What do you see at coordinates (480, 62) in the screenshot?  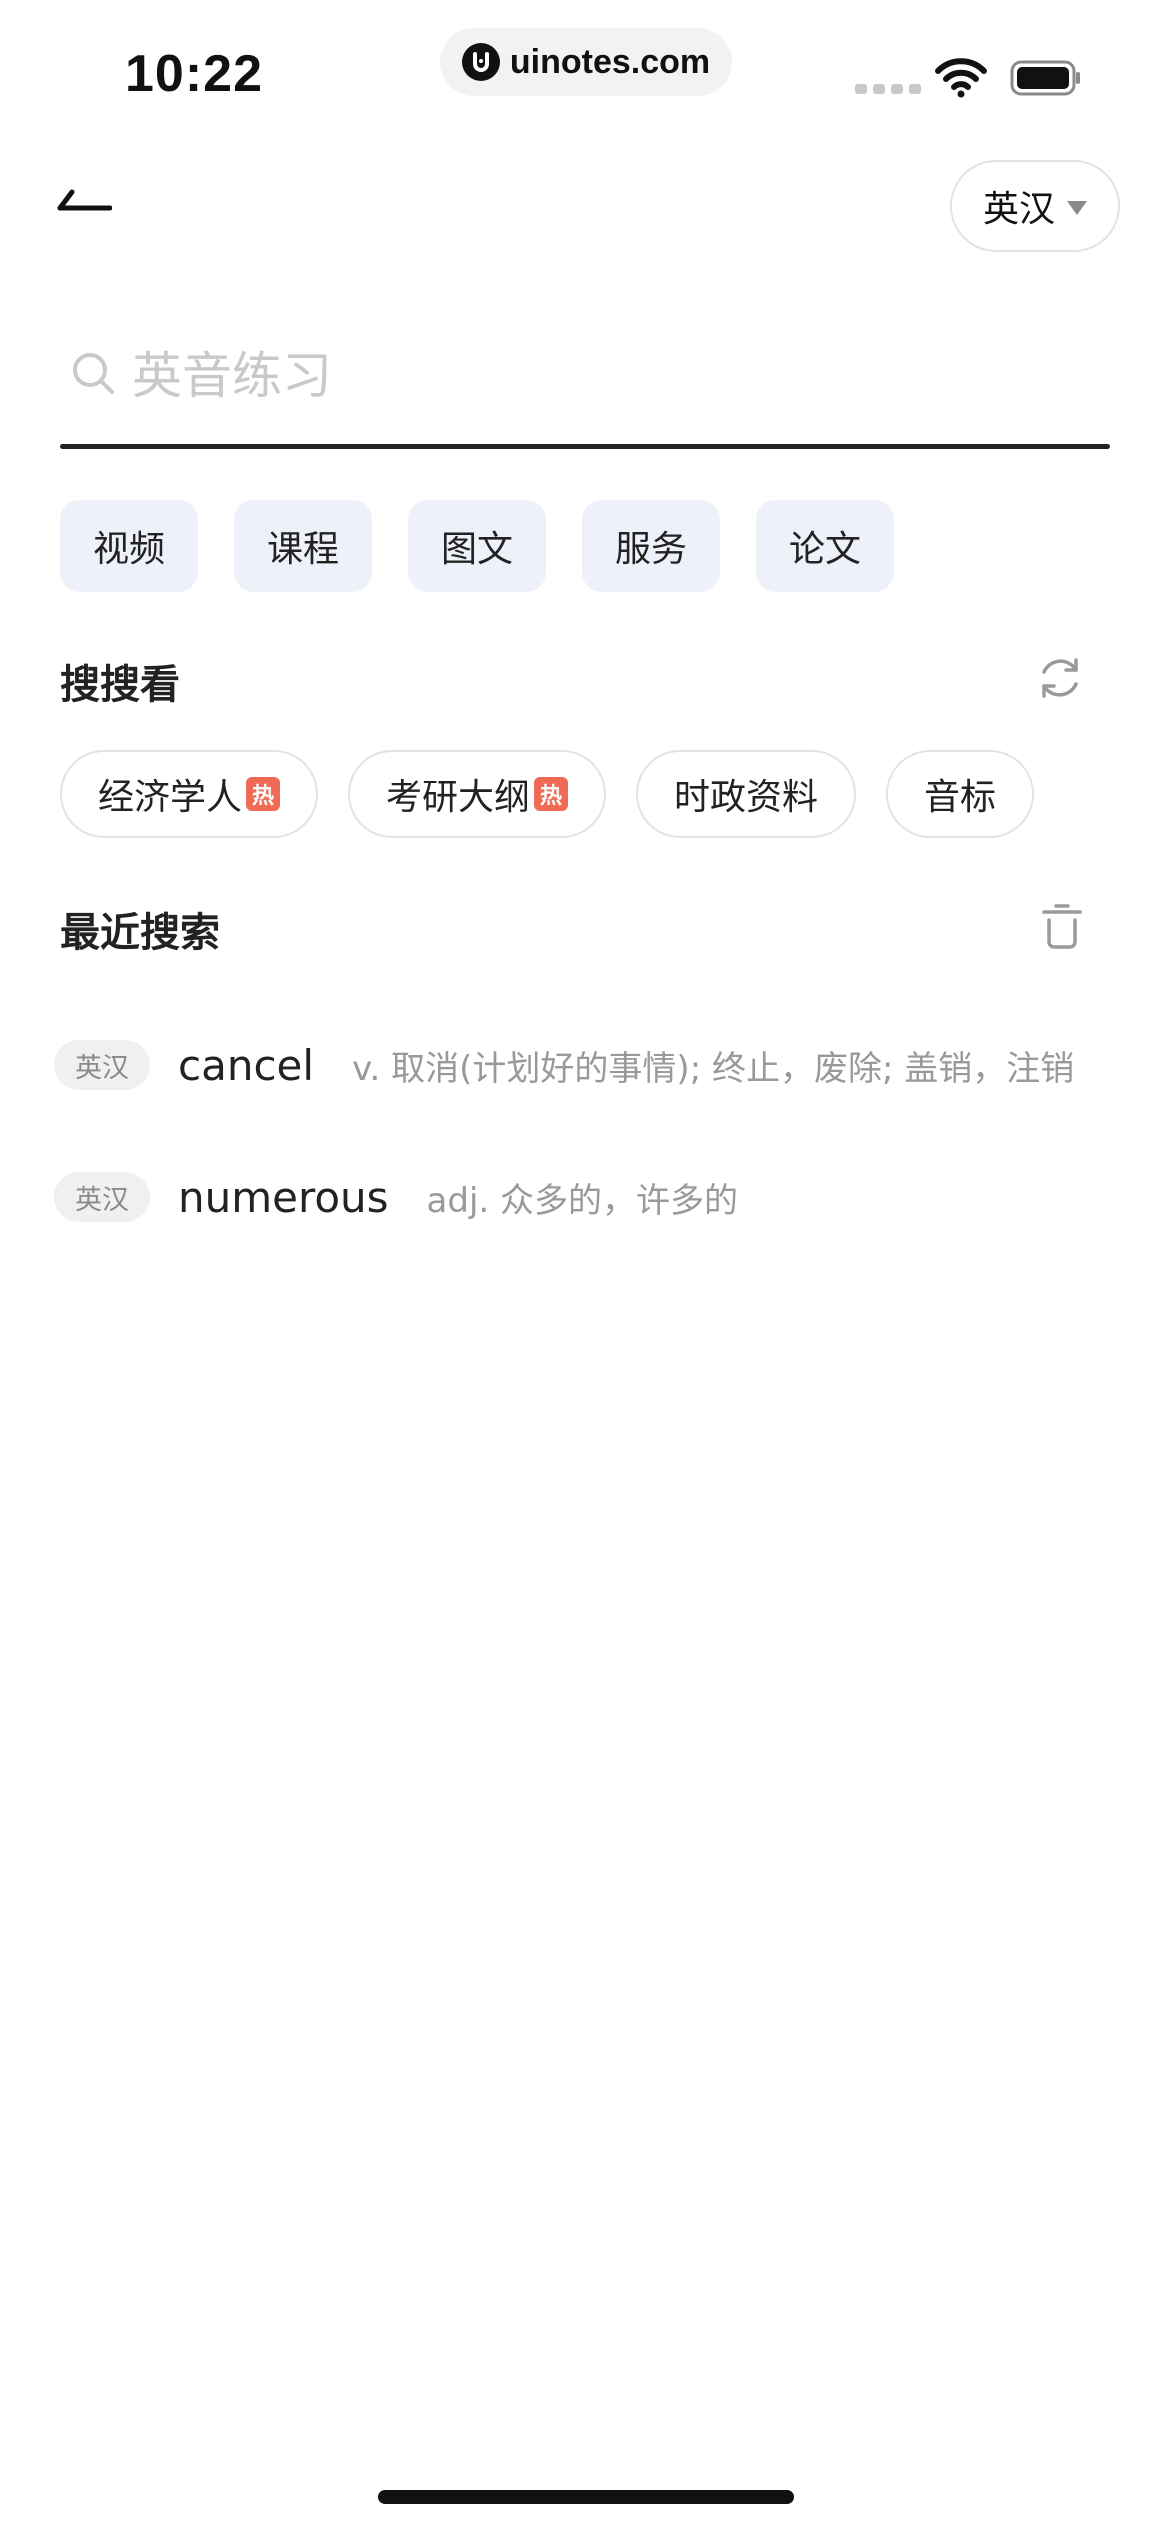 I see `site-logo-icon` at bounding box center [480, 62].